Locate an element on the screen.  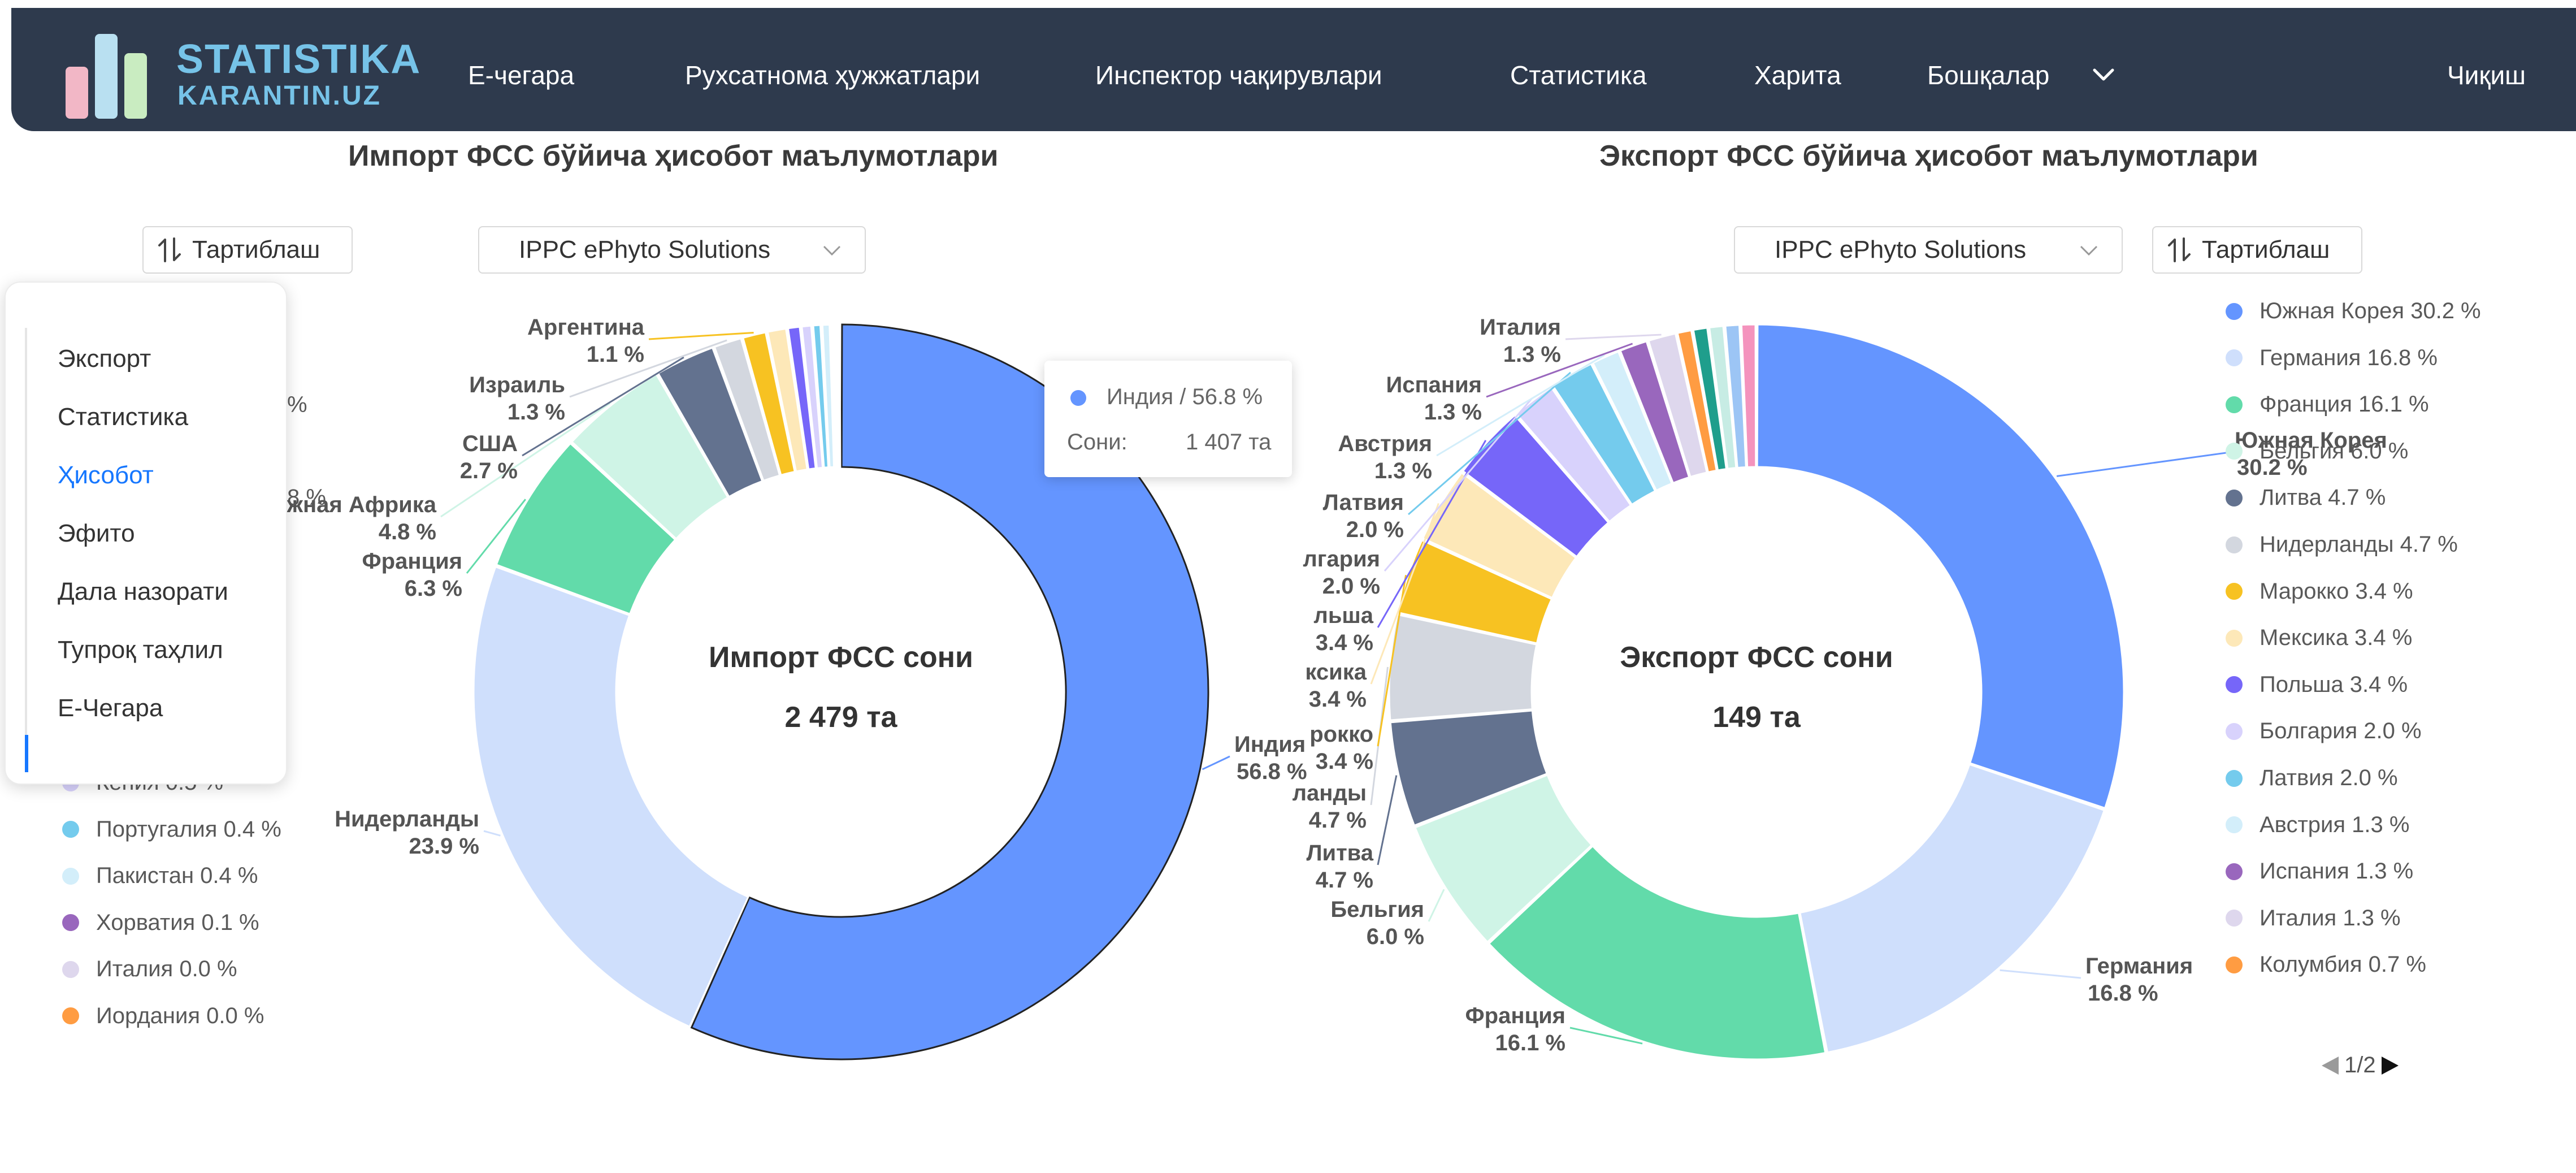
menu-item-e-chegara: Е-Чегара is located at coordinates (110, 708).